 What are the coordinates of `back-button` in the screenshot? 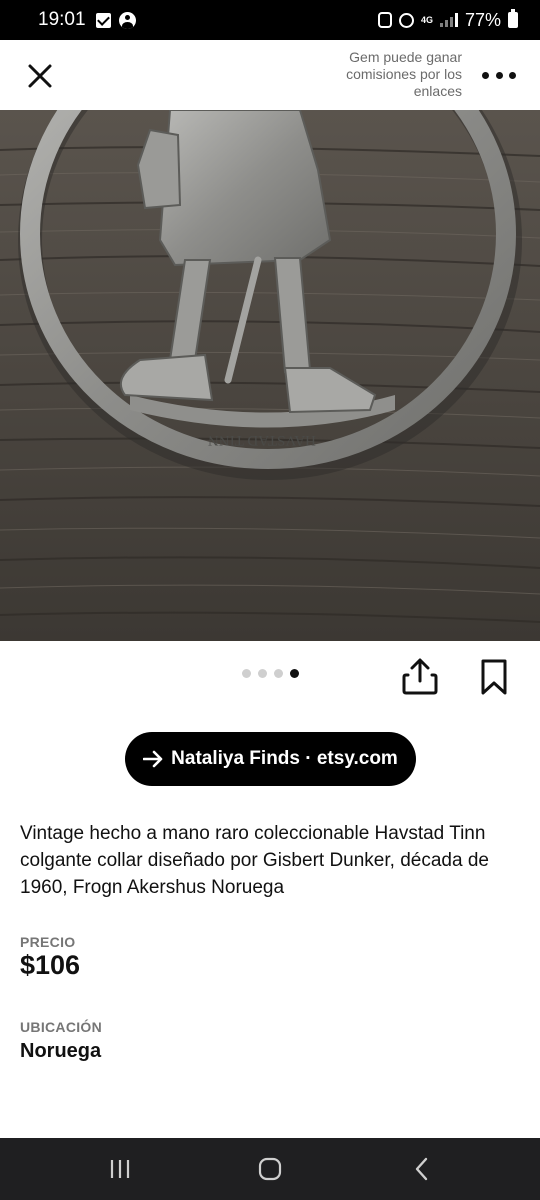 It's located at (422, 1169).